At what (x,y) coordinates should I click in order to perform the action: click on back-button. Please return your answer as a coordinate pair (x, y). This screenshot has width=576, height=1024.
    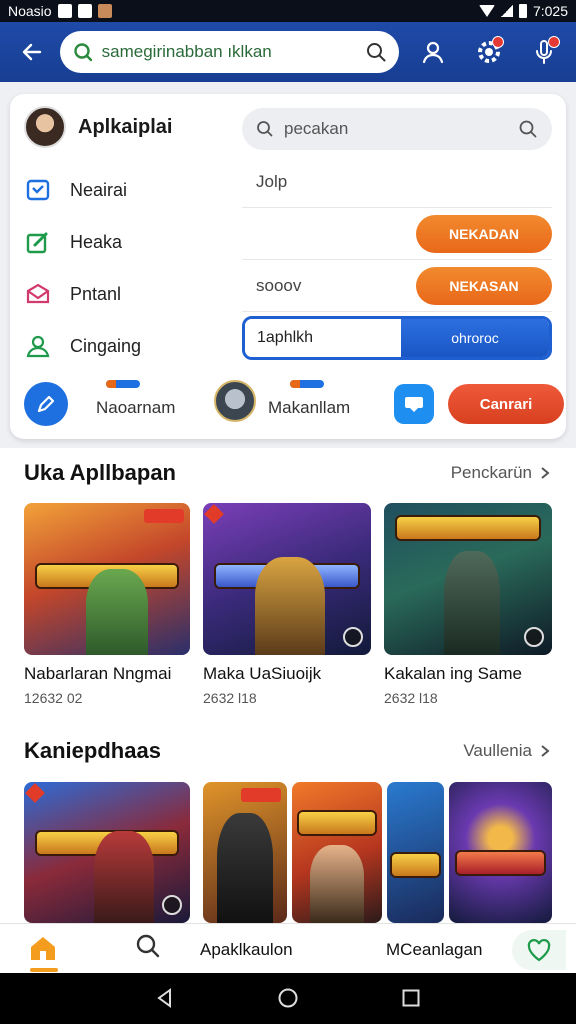
    Looking at the image, I should click on (32, 52).